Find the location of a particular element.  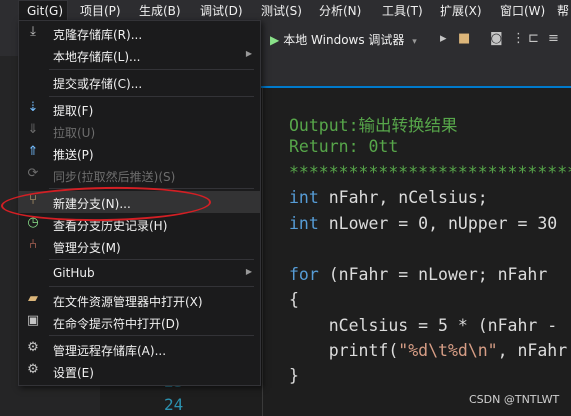

fetch-item: ⇣ 提取(F) is located at coordinates (139, 109).